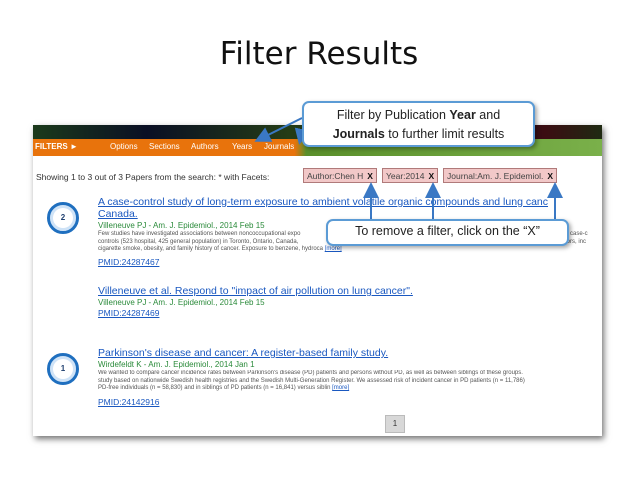  Describe the element at coordinates (278, 129) in the screenshot. I see `arrow-to-years` at that location.